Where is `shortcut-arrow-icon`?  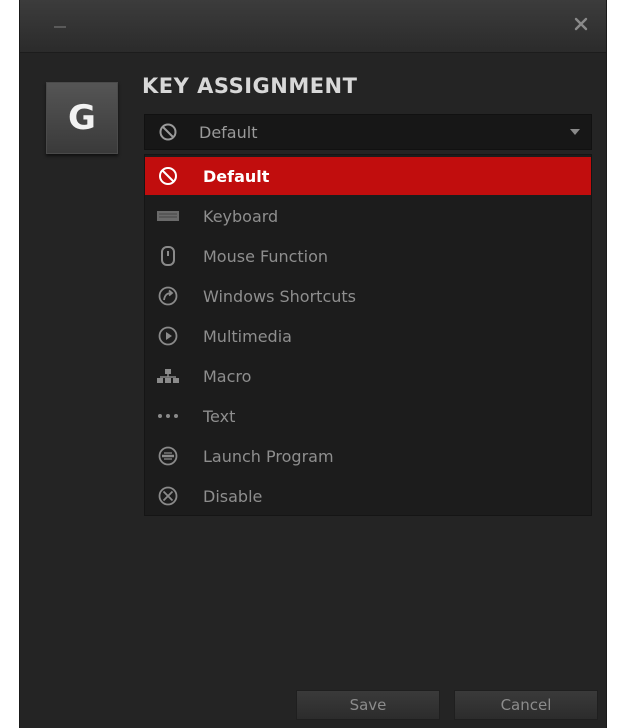 shortcut-arrow-icon is located at coordinates (168, 296).